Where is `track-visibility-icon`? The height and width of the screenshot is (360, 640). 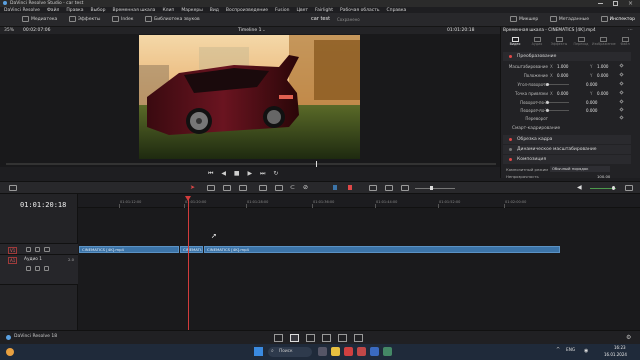
track-visibility-icon is located at coordinates (47, 249).